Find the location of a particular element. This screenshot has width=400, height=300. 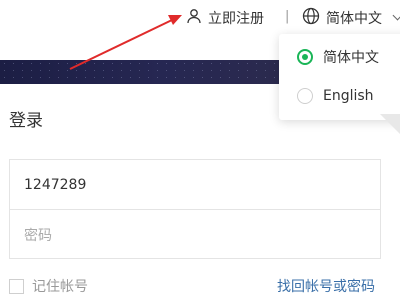

language-dropdown: 简体中文 English is located at coordinates (339, 77).